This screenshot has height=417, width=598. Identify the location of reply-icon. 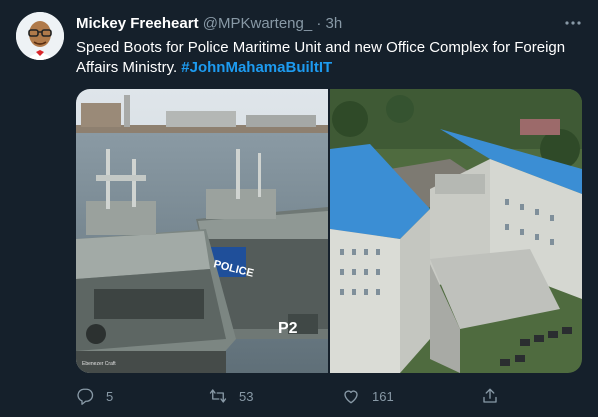
(85, 396).